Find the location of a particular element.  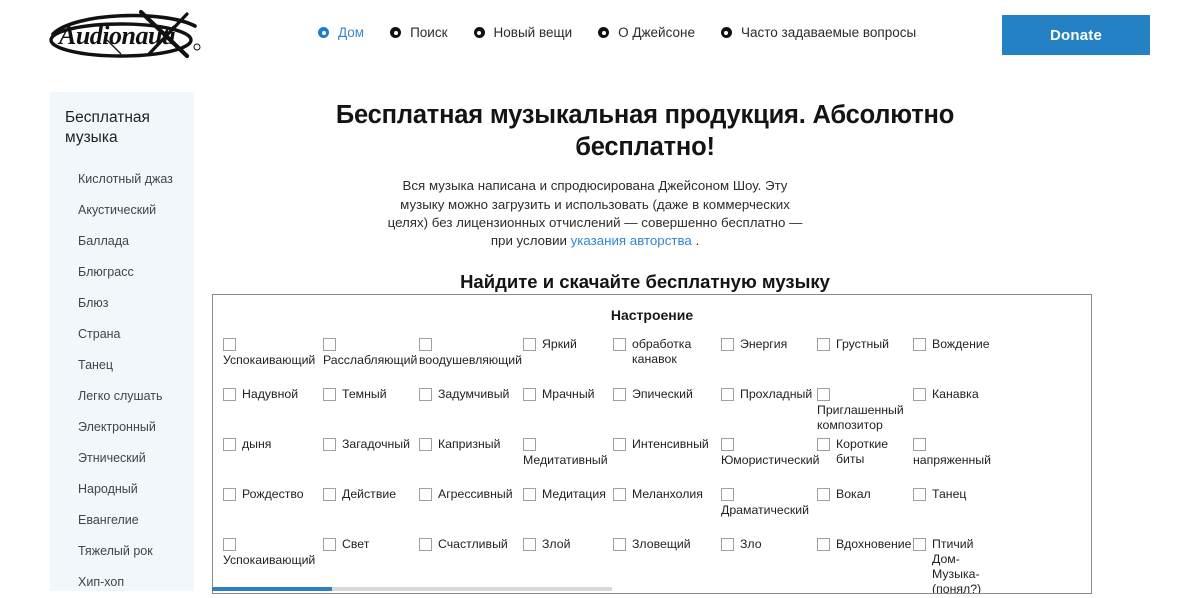

sidebar-item-ballad: Баллада is located at coordinates (122, 241).